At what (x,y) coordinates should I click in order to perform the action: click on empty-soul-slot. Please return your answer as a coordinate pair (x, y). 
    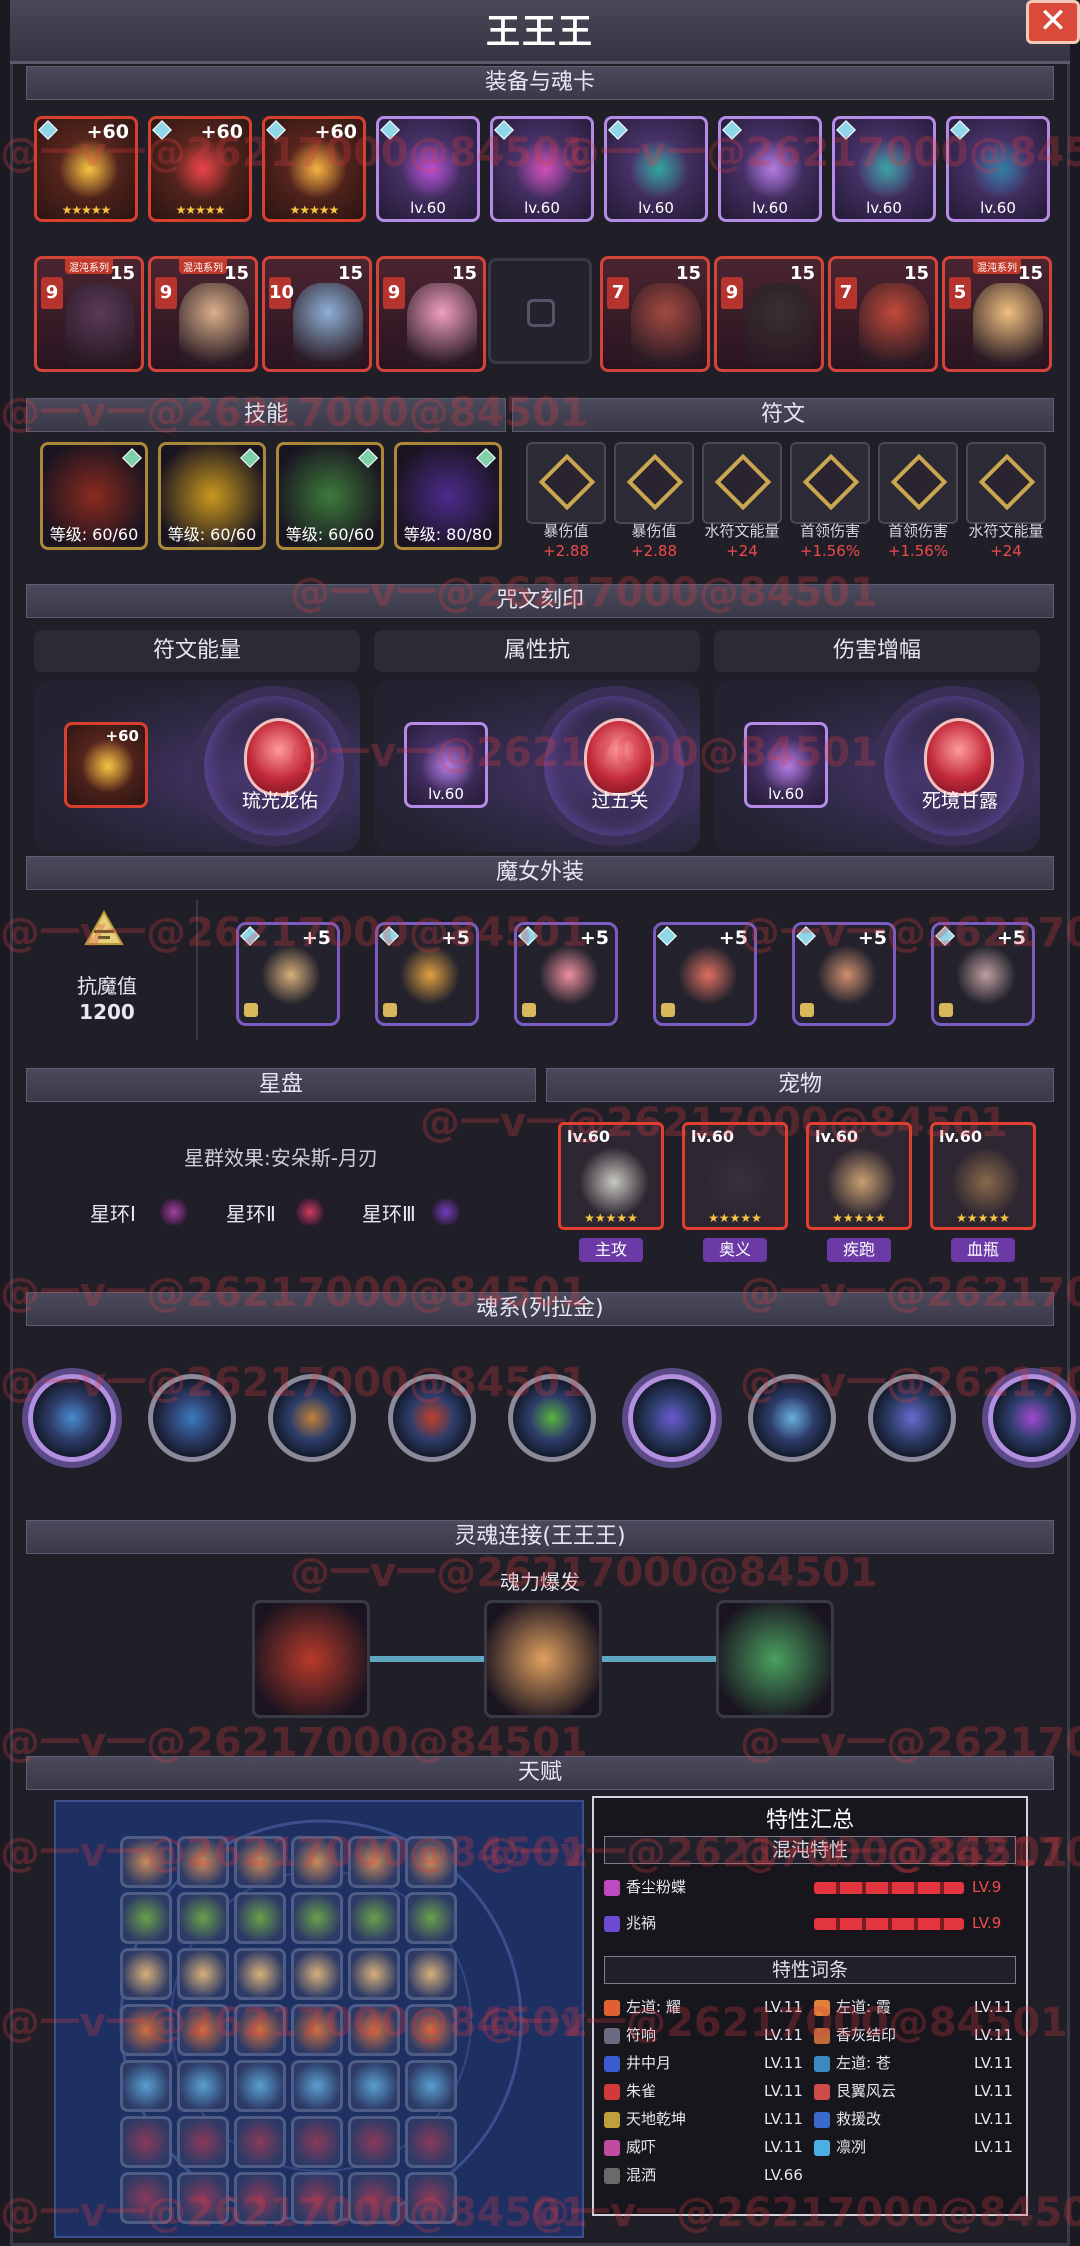
    Looking at the image, I should click on (540, 311).